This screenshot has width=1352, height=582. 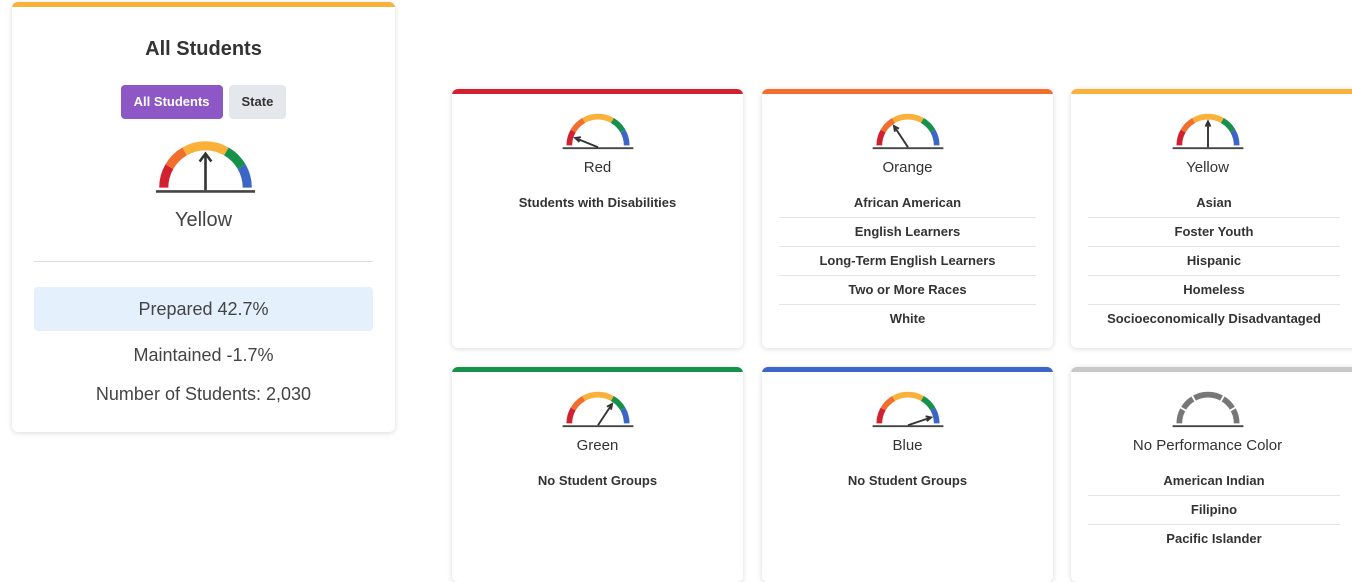 I want to click on view-toggle: All Students State, so click(x=203, y=102).